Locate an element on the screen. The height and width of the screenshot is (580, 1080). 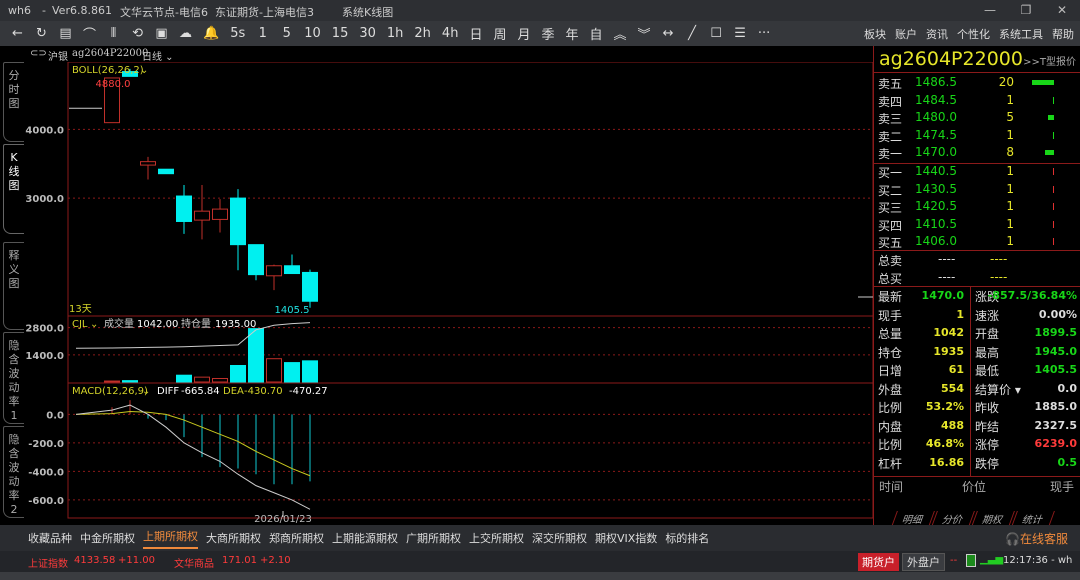
exchange-name: 沪银 is located at coordinates (58, 57).